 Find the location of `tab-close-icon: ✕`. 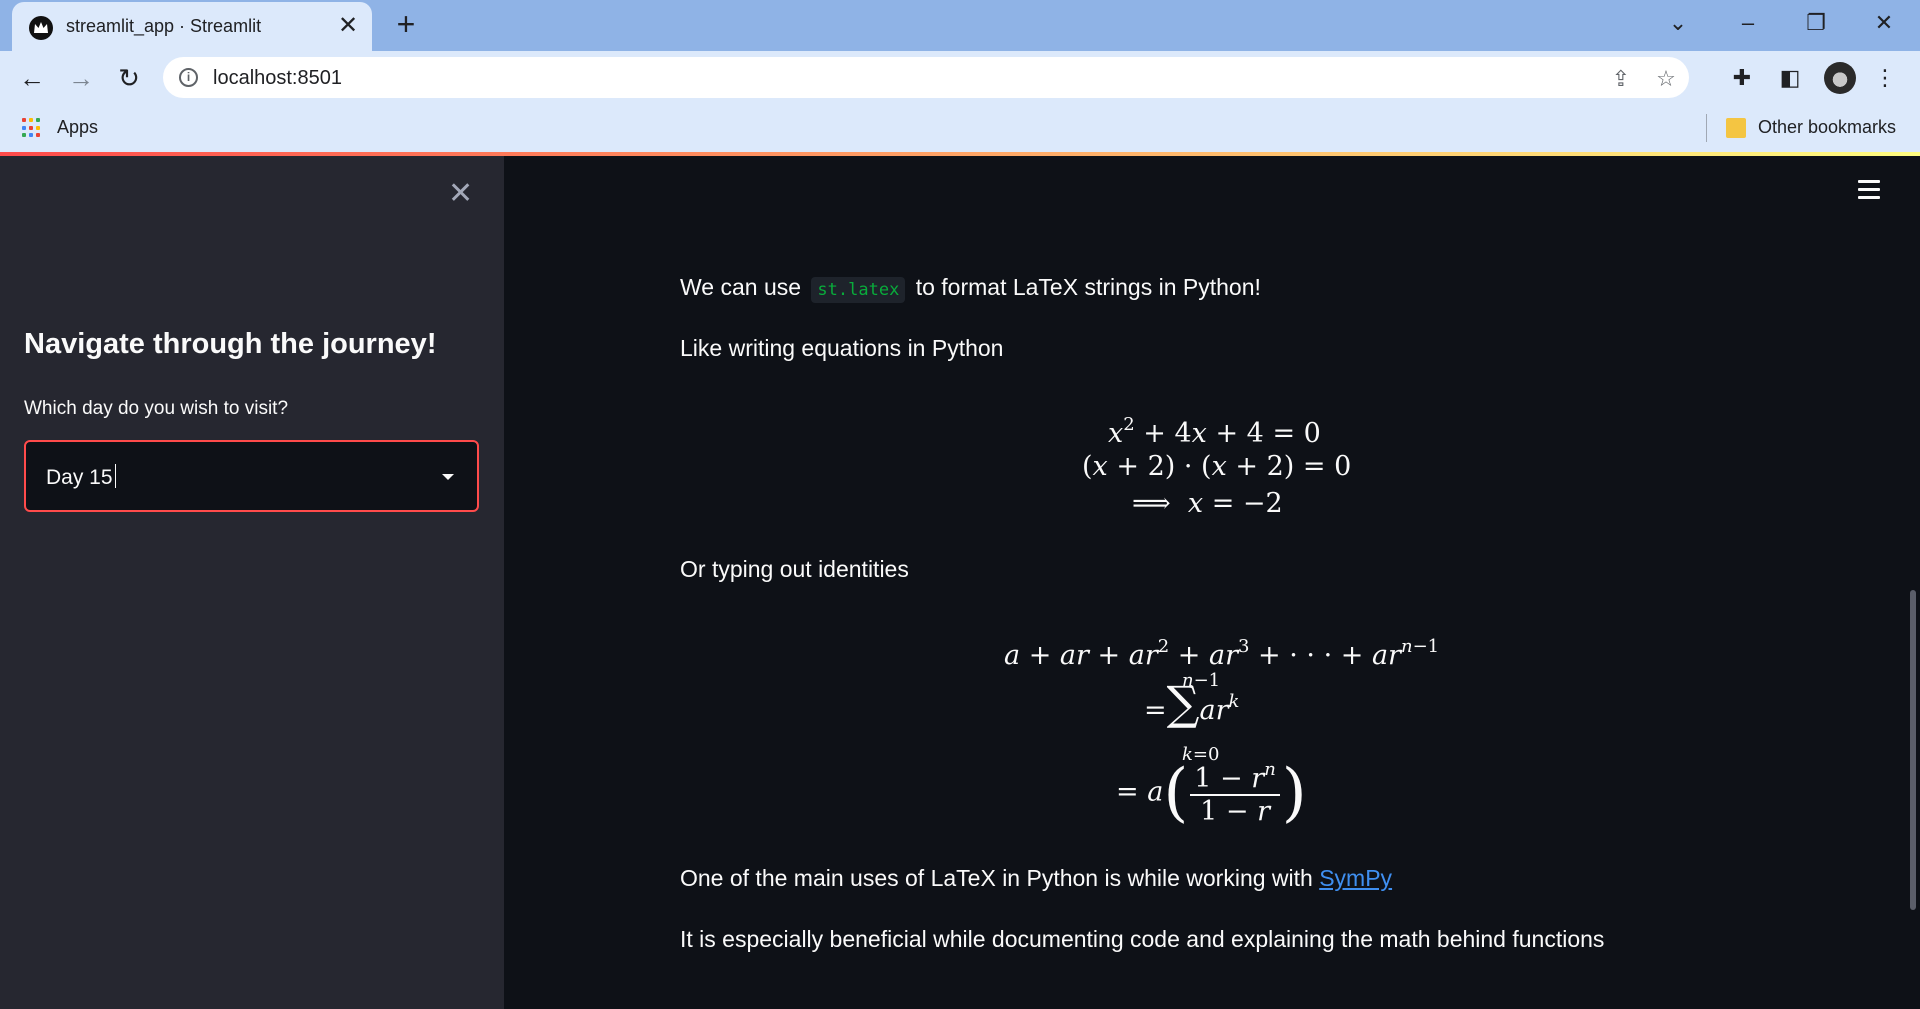

tab-close-icon: ✕ is located at coordinates (348, 26).